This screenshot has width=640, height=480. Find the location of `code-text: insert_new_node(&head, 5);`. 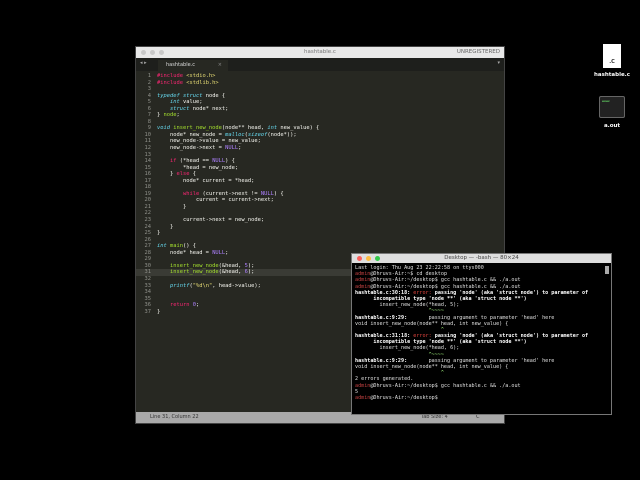

code-text: insert_new_node(&head, 5); is located at coordinates (212, 265).